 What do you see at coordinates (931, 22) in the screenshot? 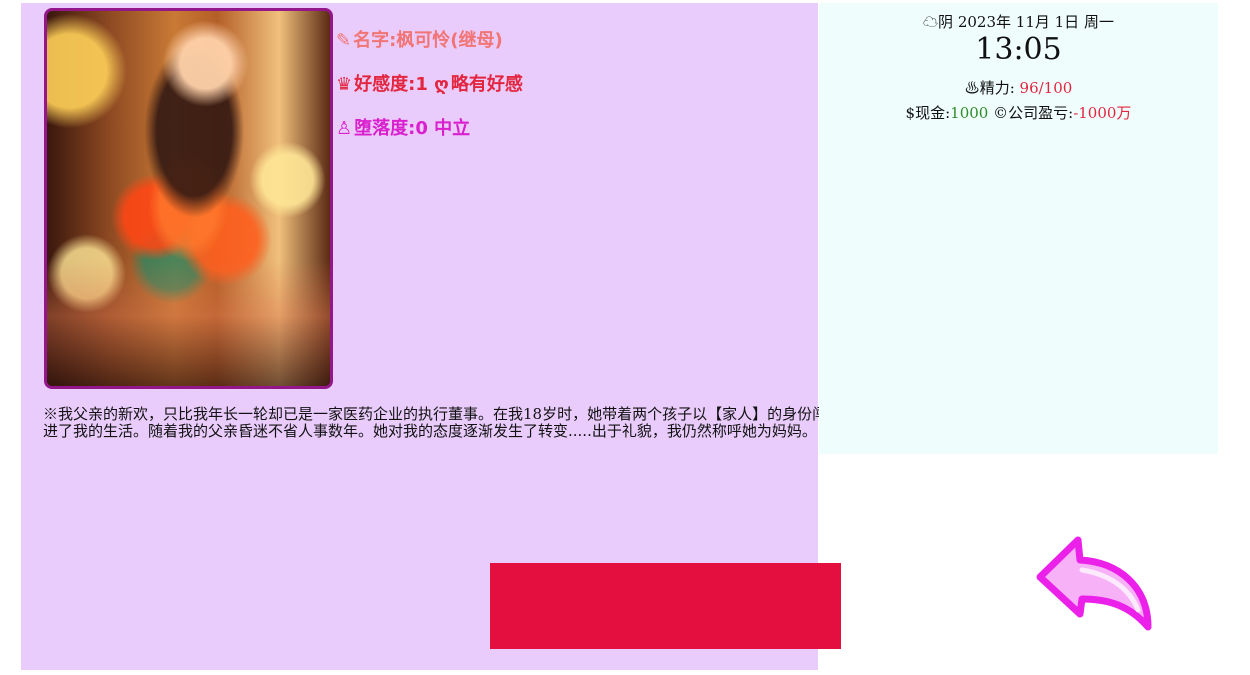
I see `cloud-icon: ☁` at bounding box center [931, 22].